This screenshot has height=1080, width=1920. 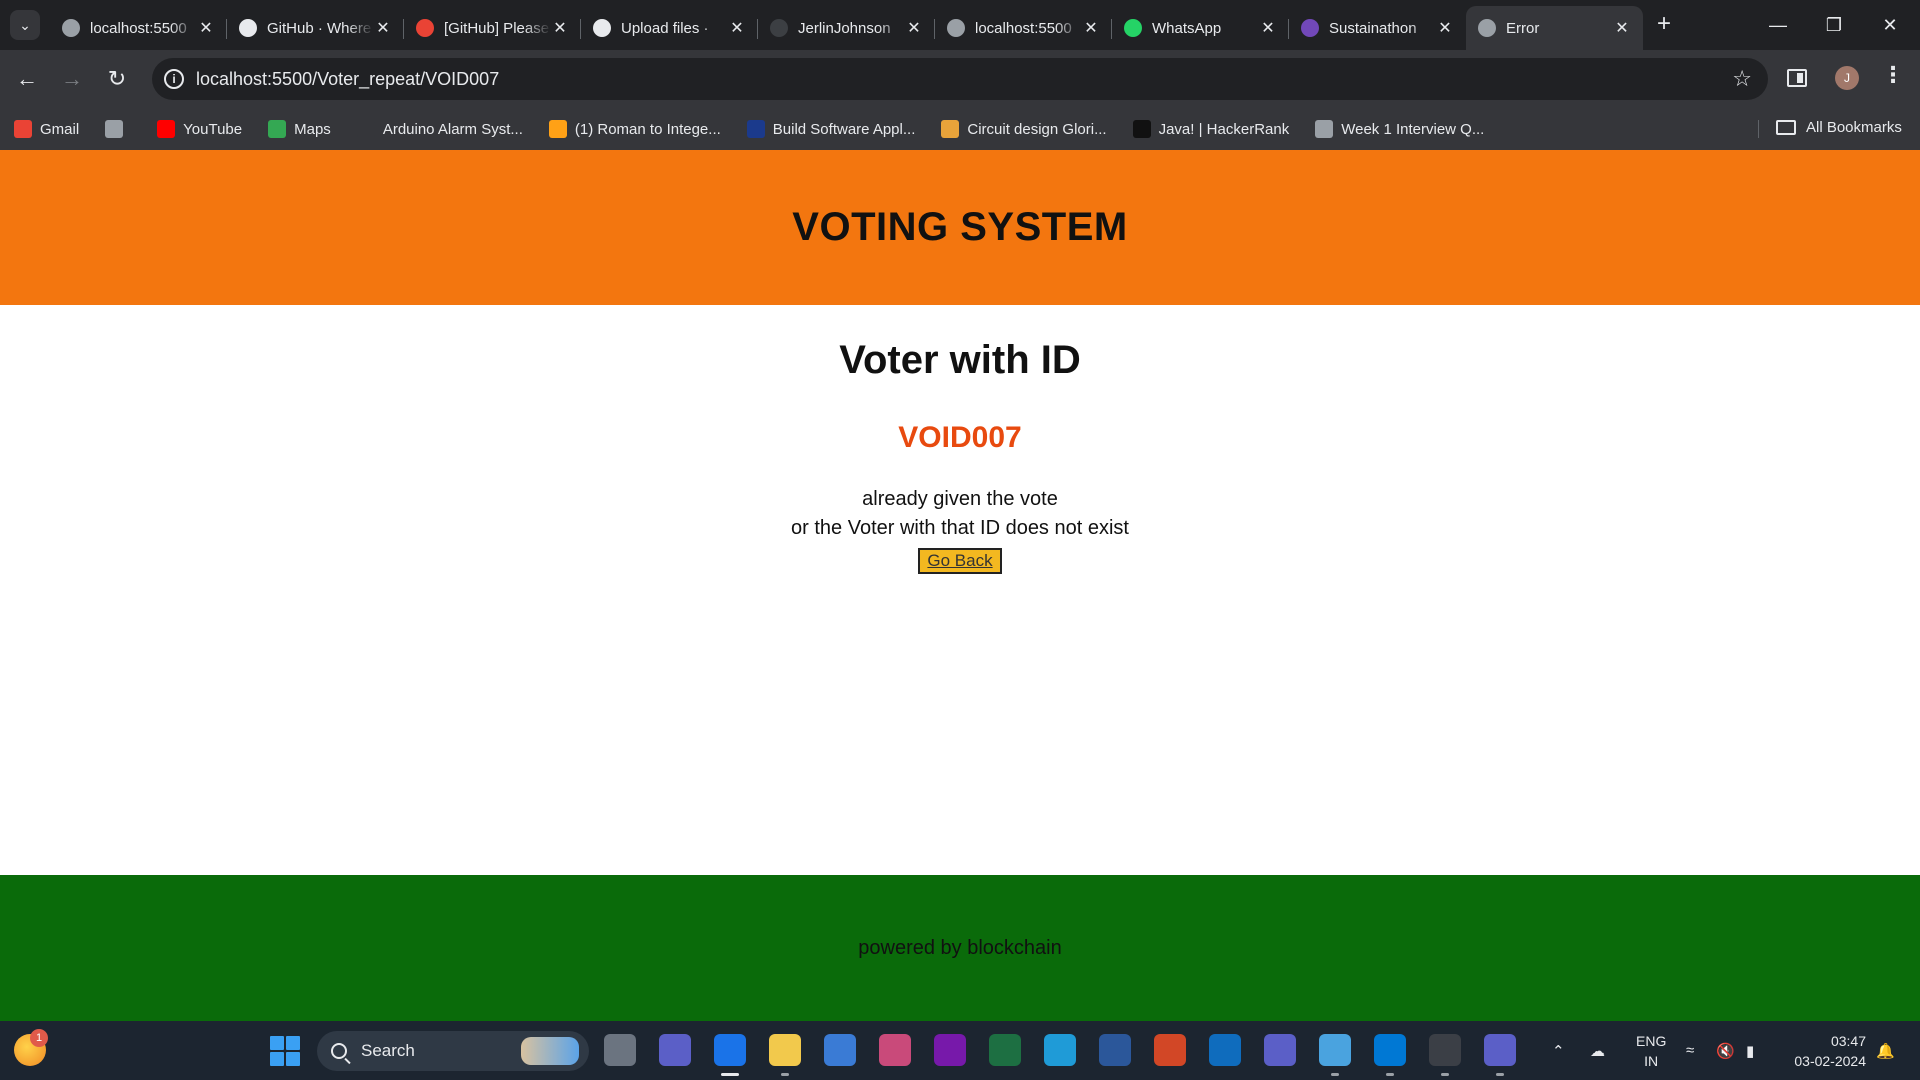 I want to click on profile-avatar: J, so click(x=1847, y=78).